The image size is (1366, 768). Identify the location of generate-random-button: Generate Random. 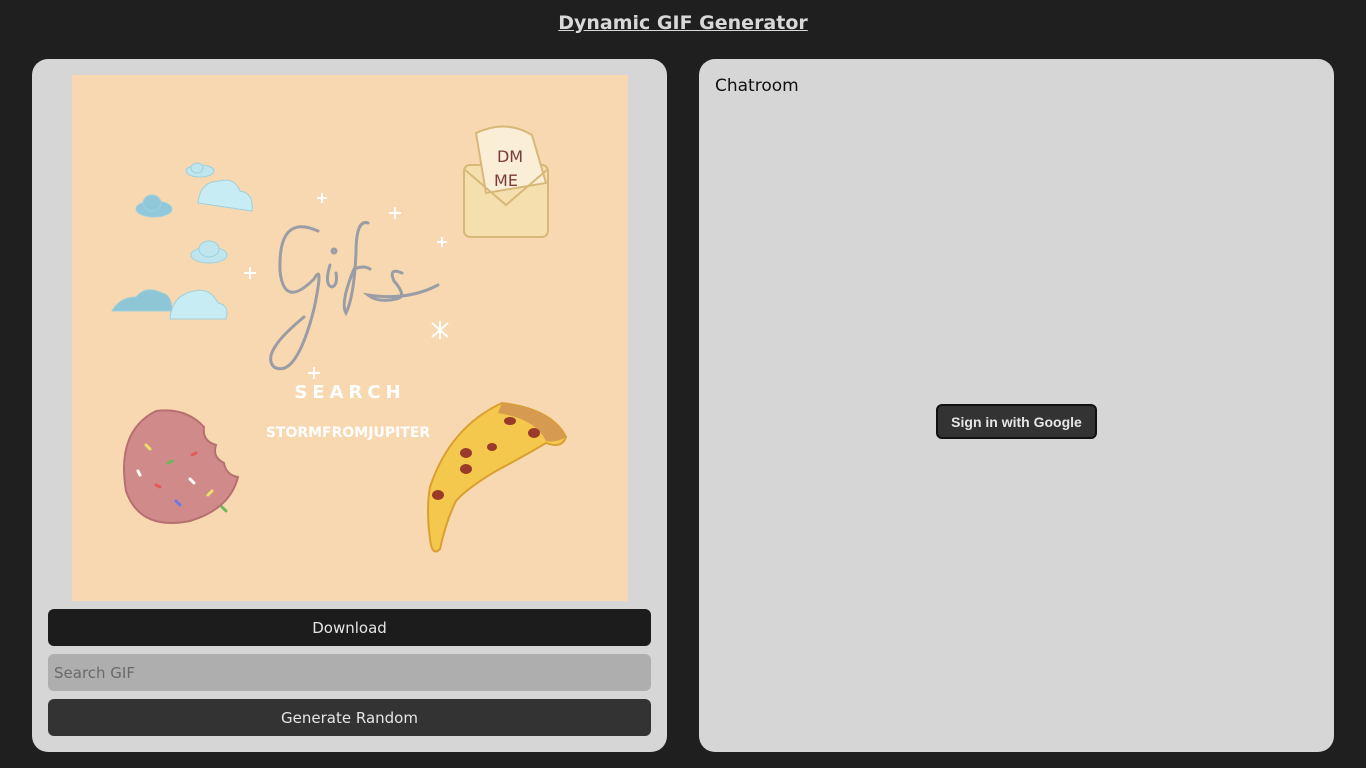
(349, 717).